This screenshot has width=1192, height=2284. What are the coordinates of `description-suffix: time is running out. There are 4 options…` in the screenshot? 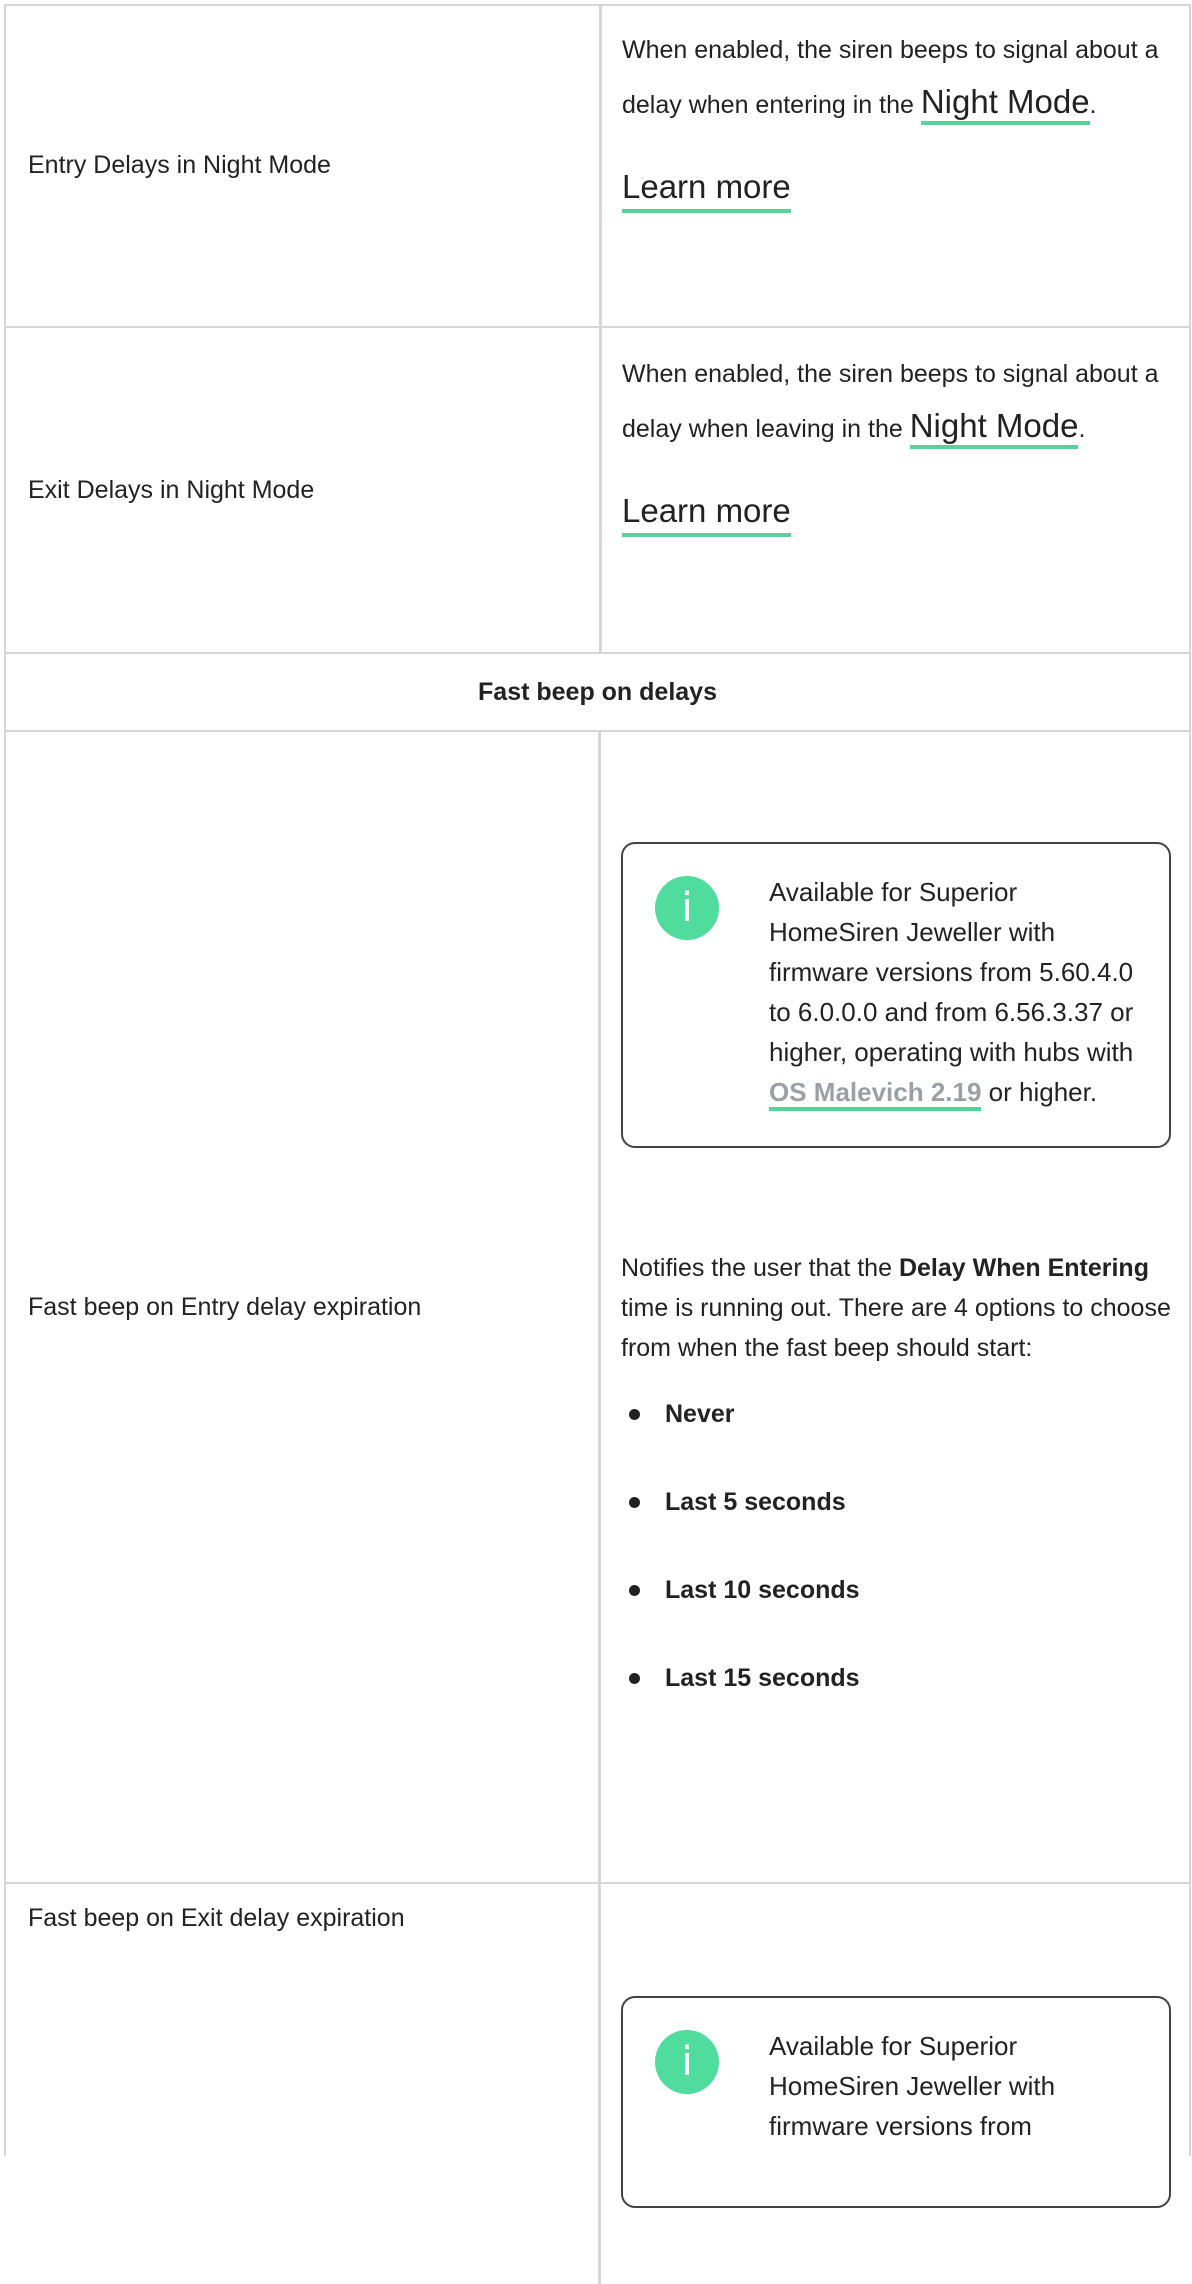 It's located at (896, 1328).